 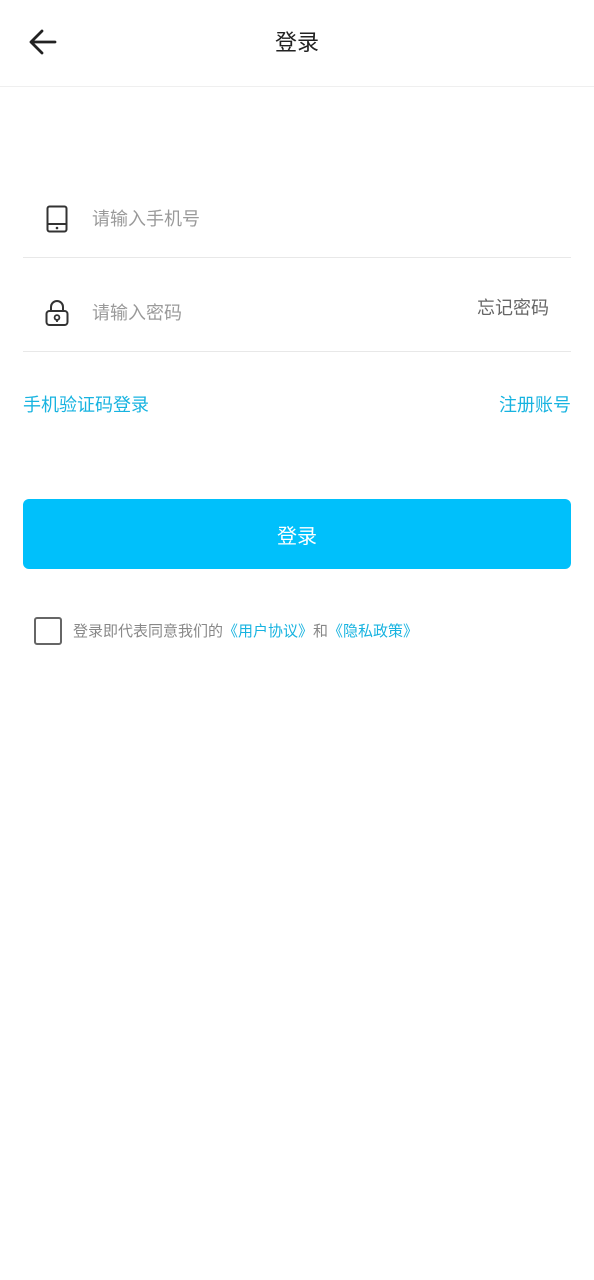 What do you see at coordinates (297, 406) in the screenshot?
I see `login-options-row: 手机验证码登录 注册账号` at bounding box center [297, 406].